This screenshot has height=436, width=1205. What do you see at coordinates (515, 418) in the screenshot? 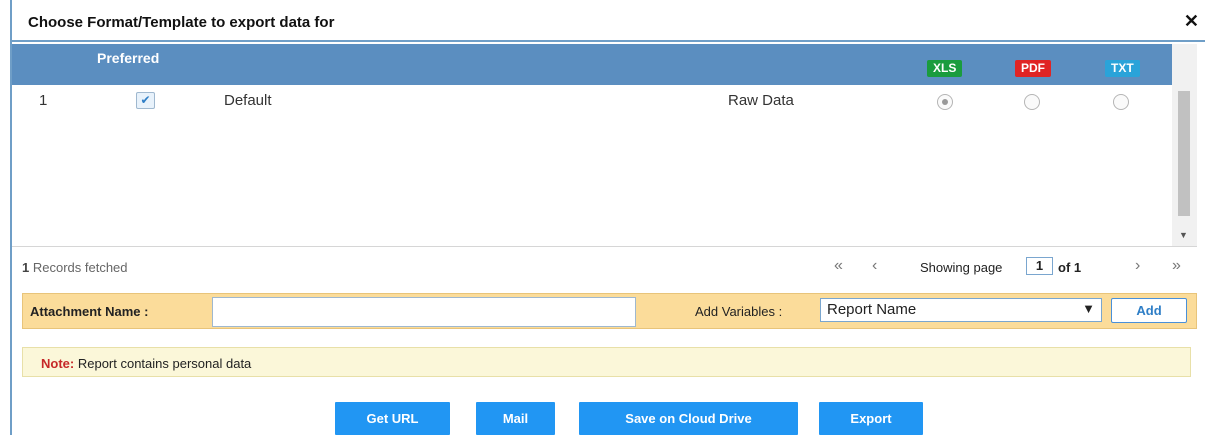
I see `mail-button: Mail` at bounding box center [515, 418].